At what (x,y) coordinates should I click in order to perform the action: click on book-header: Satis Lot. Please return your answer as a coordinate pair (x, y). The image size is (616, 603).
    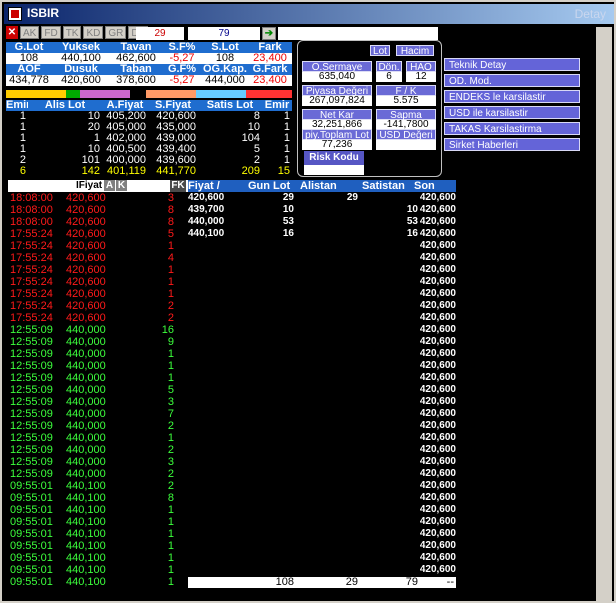
    Looking at the image, I should click on (230, 105).